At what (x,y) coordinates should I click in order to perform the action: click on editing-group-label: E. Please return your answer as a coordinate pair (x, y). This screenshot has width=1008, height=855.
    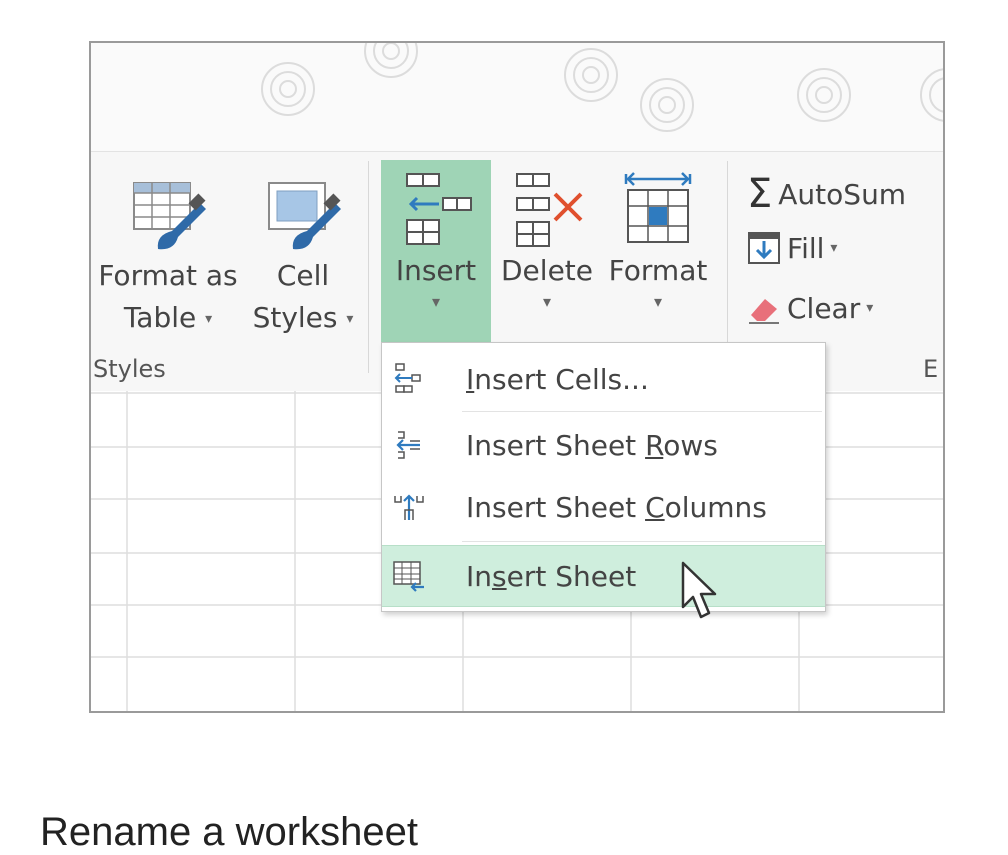
    Looking at the image, I should click on (931, 369).